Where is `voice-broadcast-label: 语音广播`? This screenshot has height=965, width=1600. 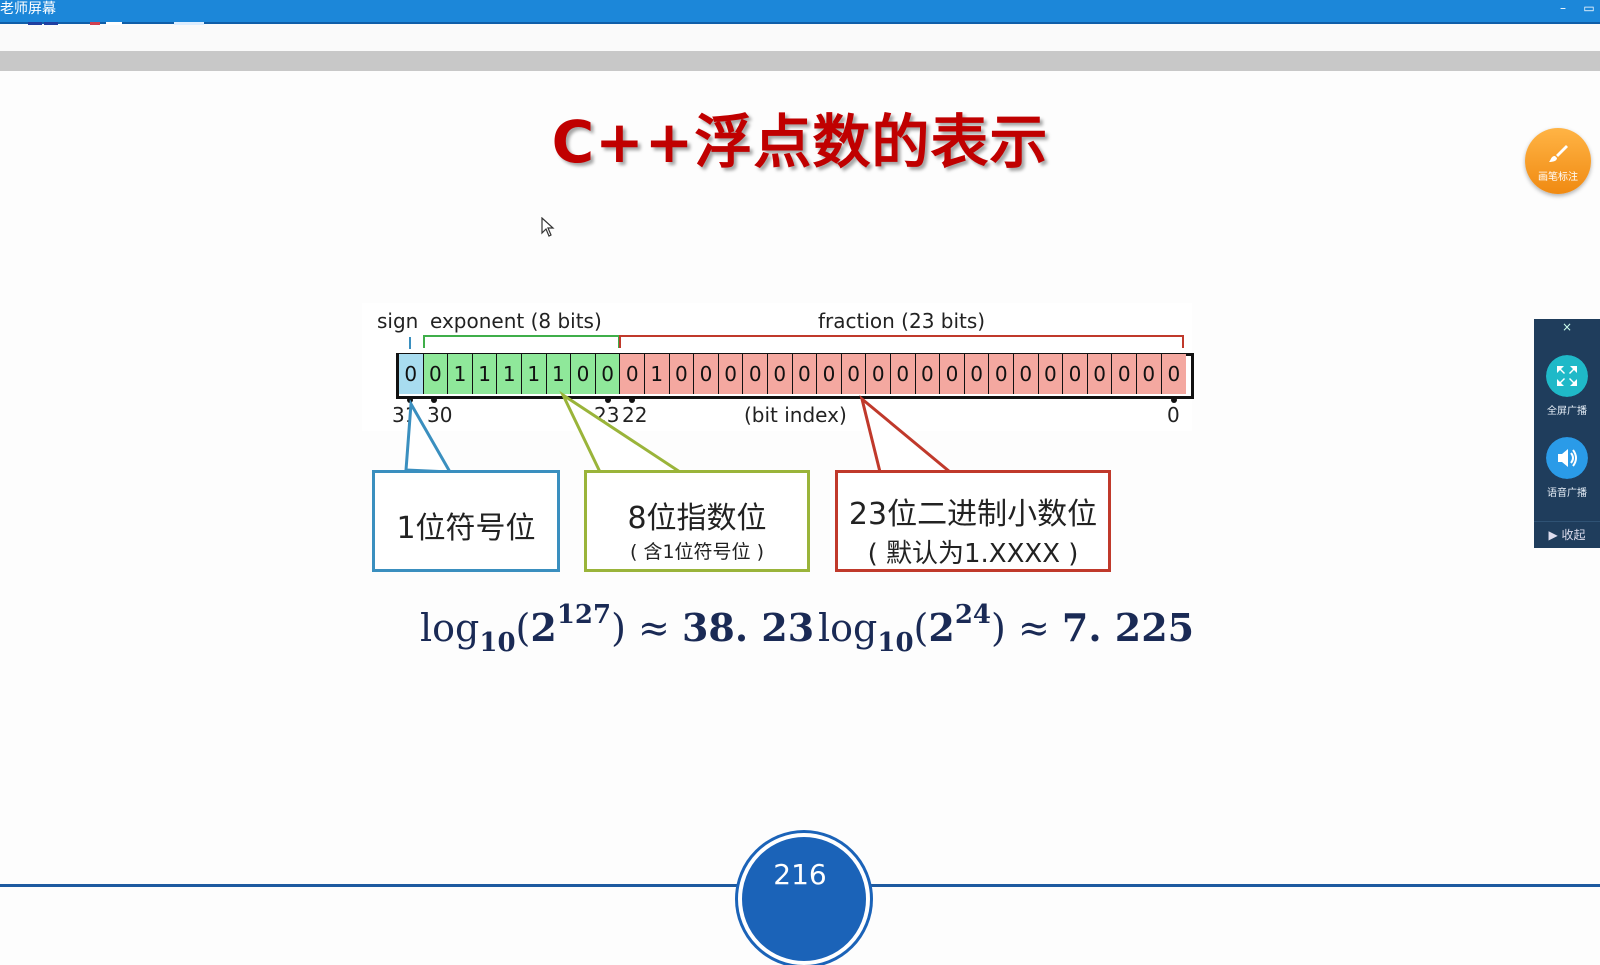
voice-broadcast-label: 语音广播 is located at coordinates (1567, 493).